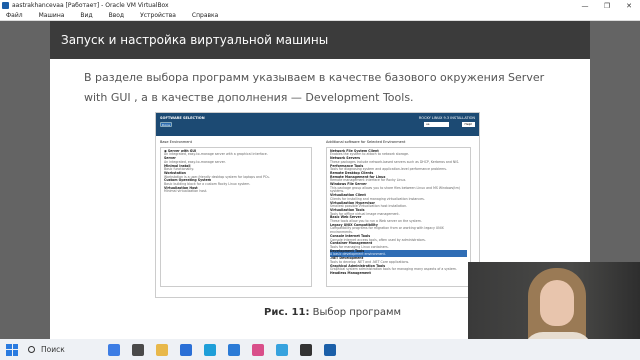 This screenshot has height=360, width=640. What do you see at coordinates (446, 118) in the screenshot?
I see `installer-product: ROCKY LINUX 9.3 INSTALLATION` at bounding box center [446, 118].